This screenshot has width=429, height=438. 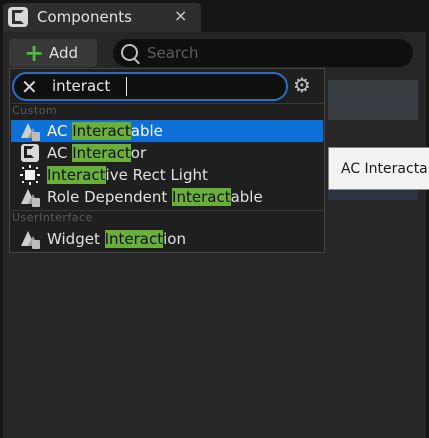 I want to click on search-placeholder: Search, so click(x=173, y=53).